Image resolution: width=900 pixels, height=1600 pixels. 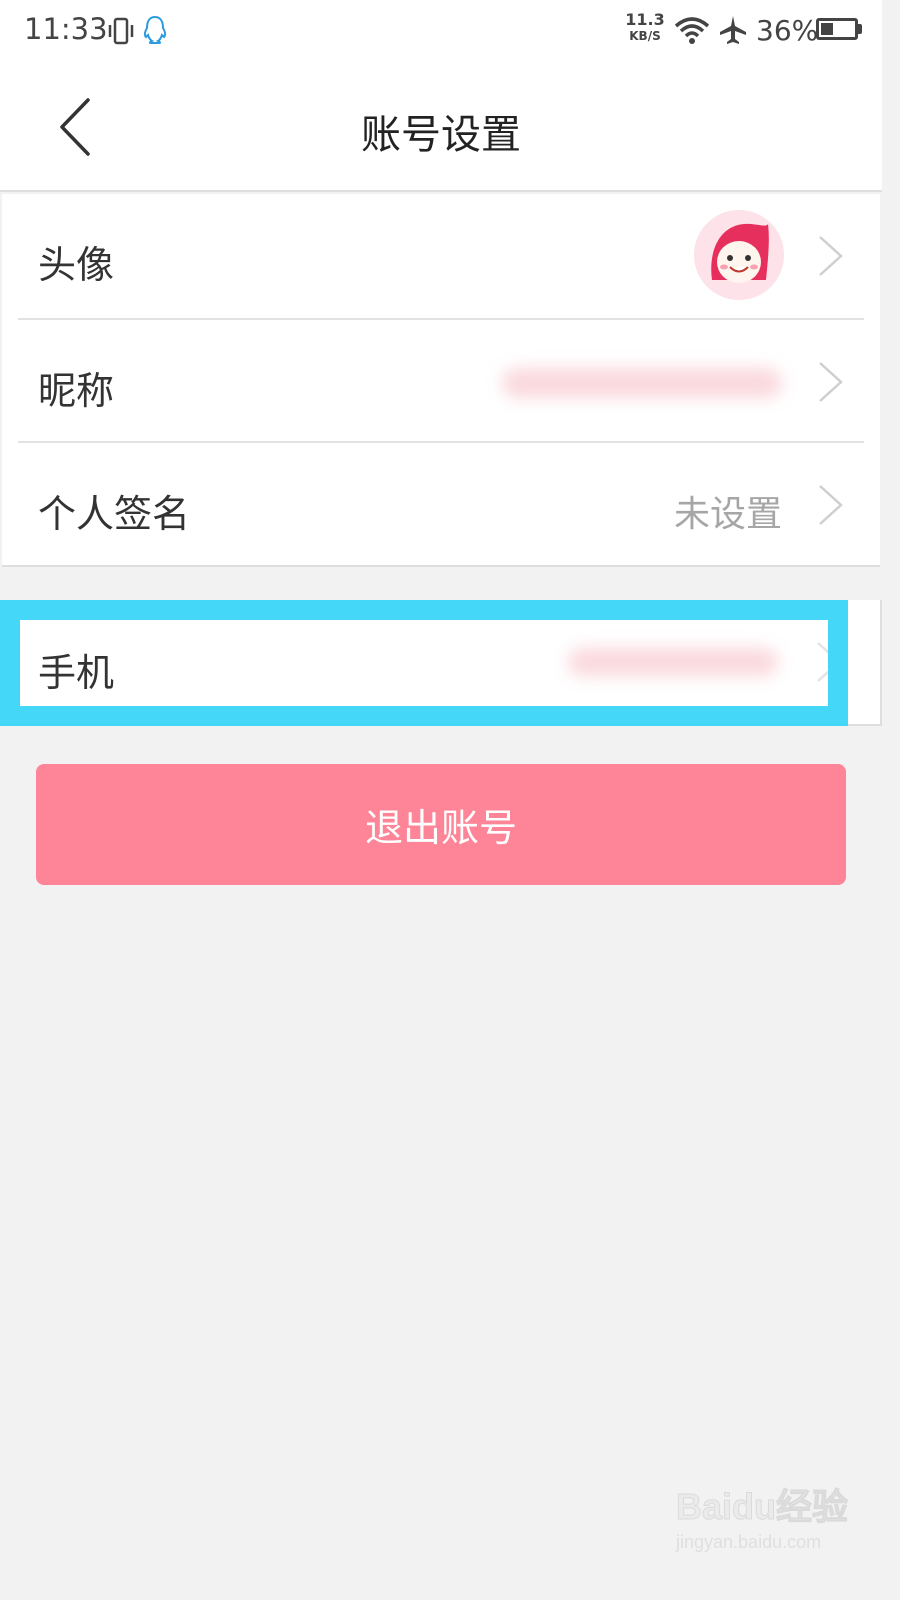 What do you see at coordinates (645, 19) in the screenshot?
I see `network-speed-value: 11.3` at bounding box center [645, 19].